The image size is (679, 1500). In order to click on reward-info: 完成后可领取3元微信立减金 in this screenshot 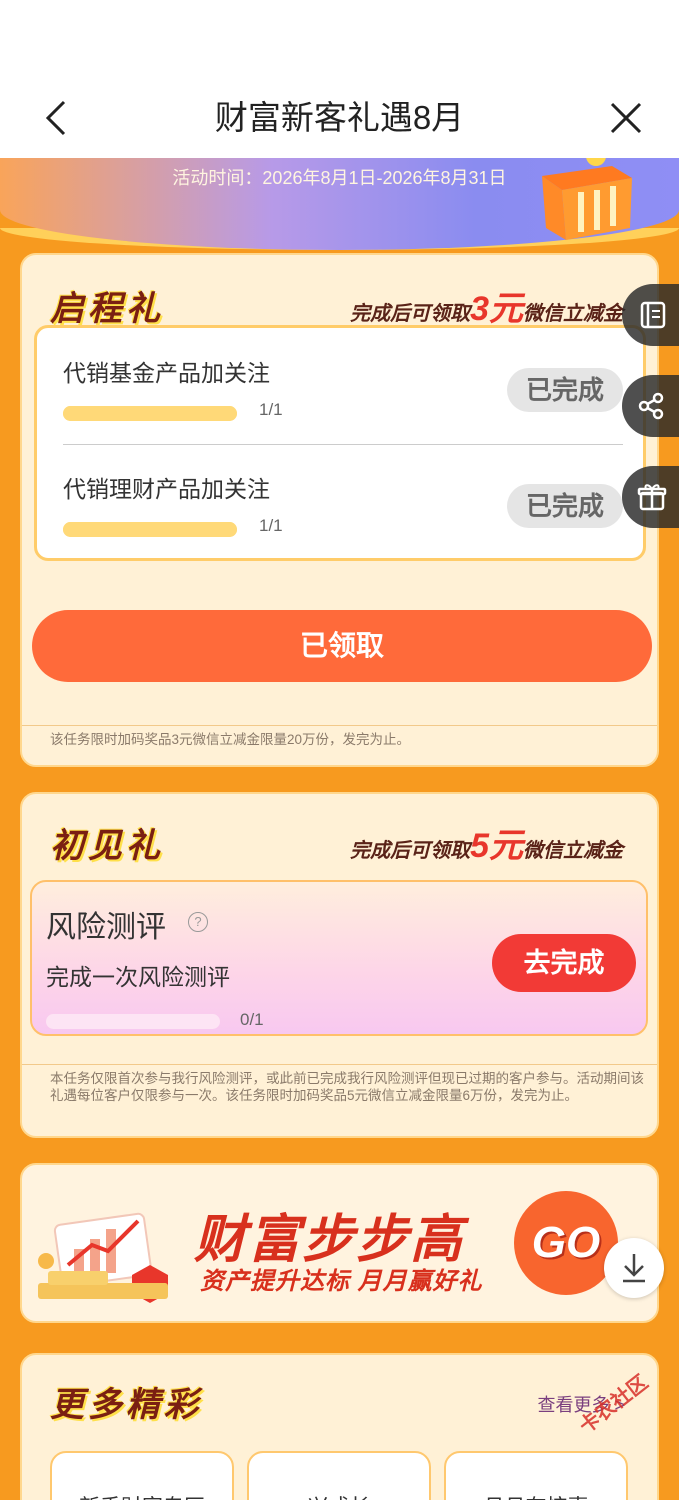, I will do `click(486, 305)`.